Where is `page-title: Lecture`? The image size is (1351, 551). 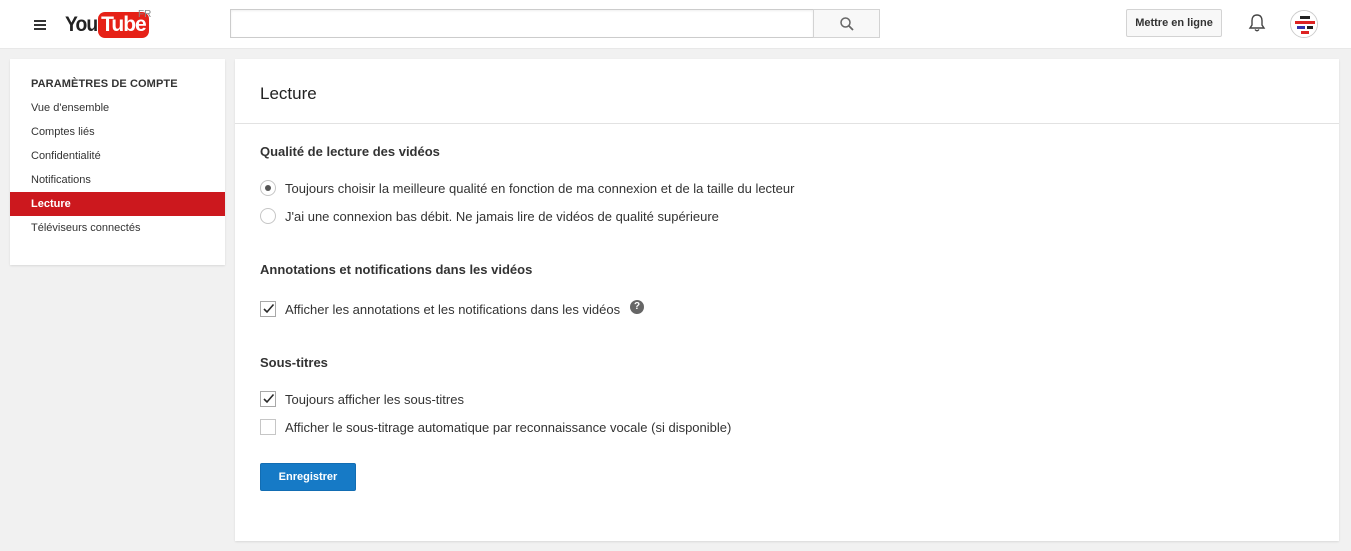 page-title: Lecture is located at coordinates (288, 93).